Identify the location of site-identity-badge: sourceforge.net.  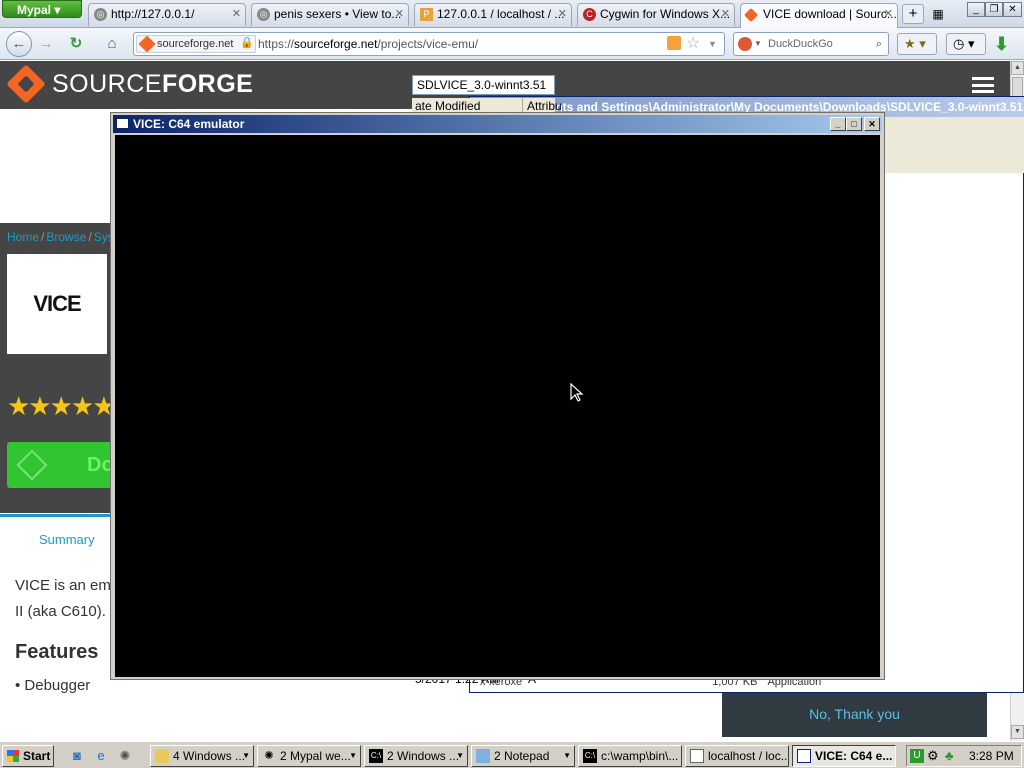
(196, 44).